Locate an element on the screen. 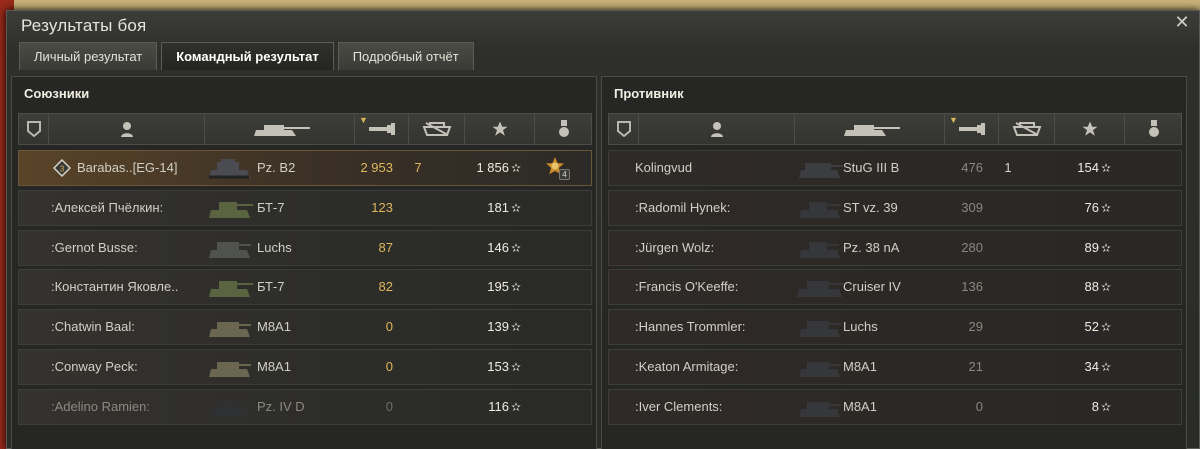 The width and height of the screenshot is (1200, 449). xp-value: 89 is located at coordinates (1091, 247).